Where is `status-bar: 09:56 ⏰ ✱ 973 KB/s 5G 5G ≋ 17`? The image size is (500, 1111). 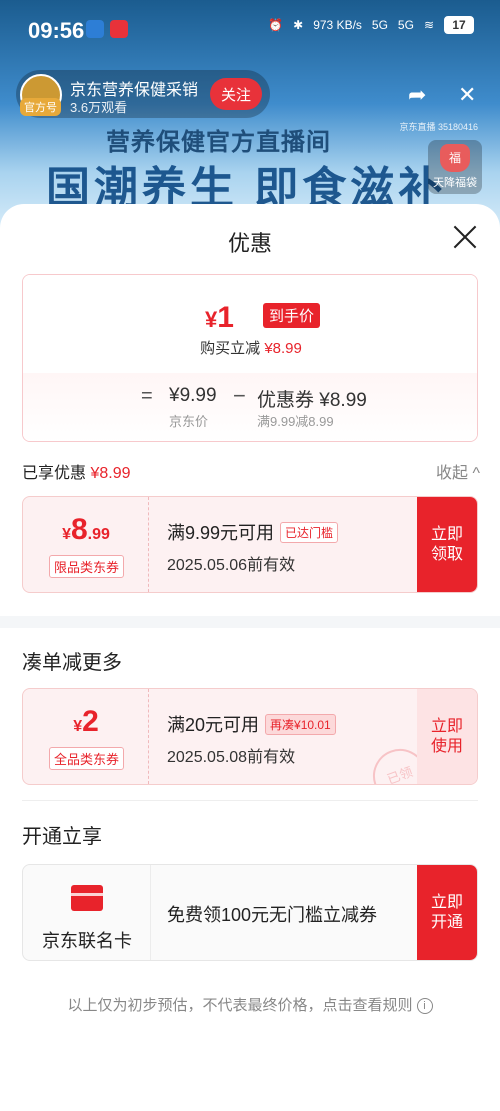
status-bar: 09:56 ⏰ ✱ 973 KB/s 5G 5G ≋ 17 is located at coordinates (250, 31).